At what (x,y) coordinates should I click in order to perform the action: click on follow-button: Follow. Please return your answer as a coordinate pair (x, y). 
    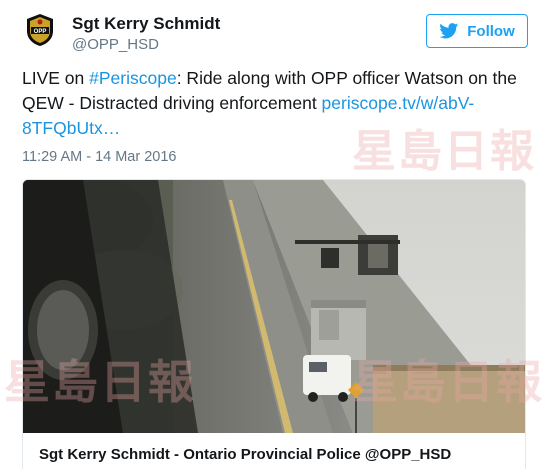
    Looking at the image, I should click on (477, 31).